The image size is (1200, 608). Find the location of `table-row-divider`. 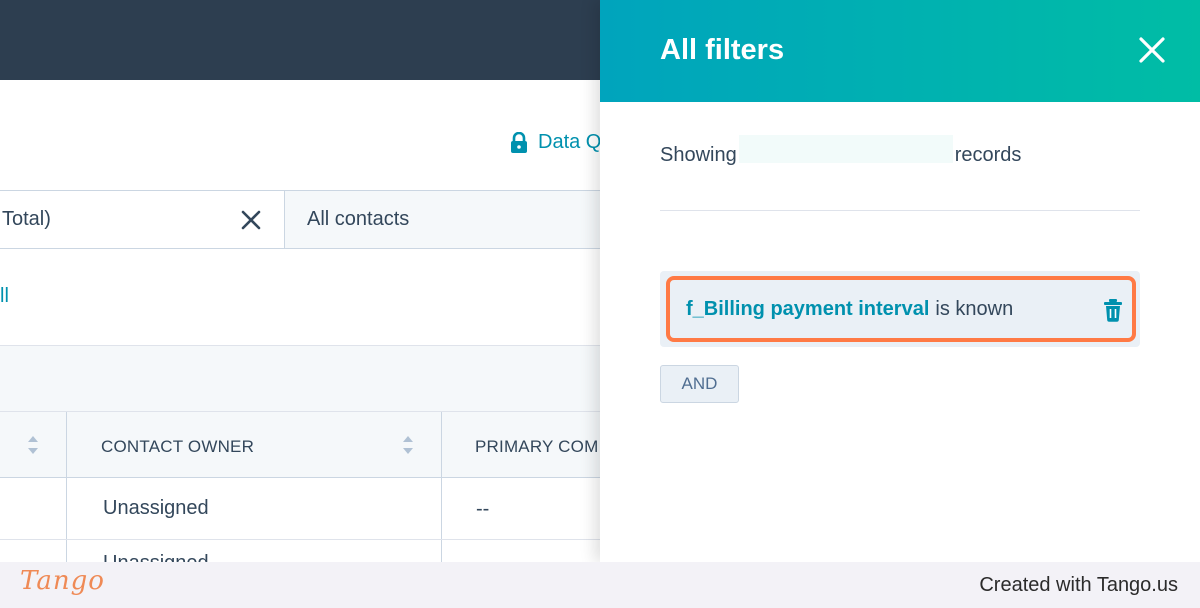

table-row-divider is located at coordinates (310, 539).